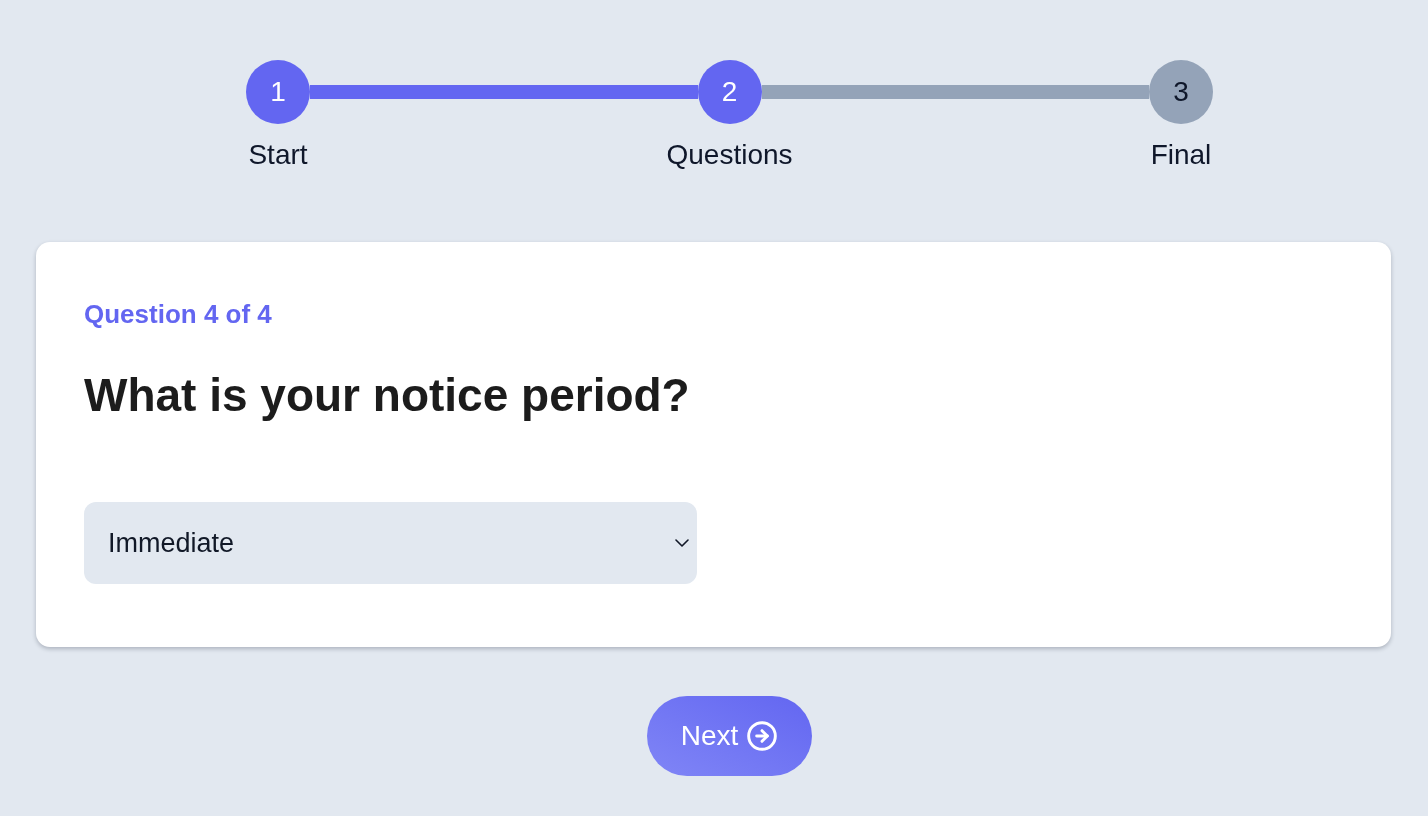 The height and width of the screenshot is (816, 1428). Describe the element at coordinates (682, 543) in the screenshot. I see `chevron-down-icon` at that location.